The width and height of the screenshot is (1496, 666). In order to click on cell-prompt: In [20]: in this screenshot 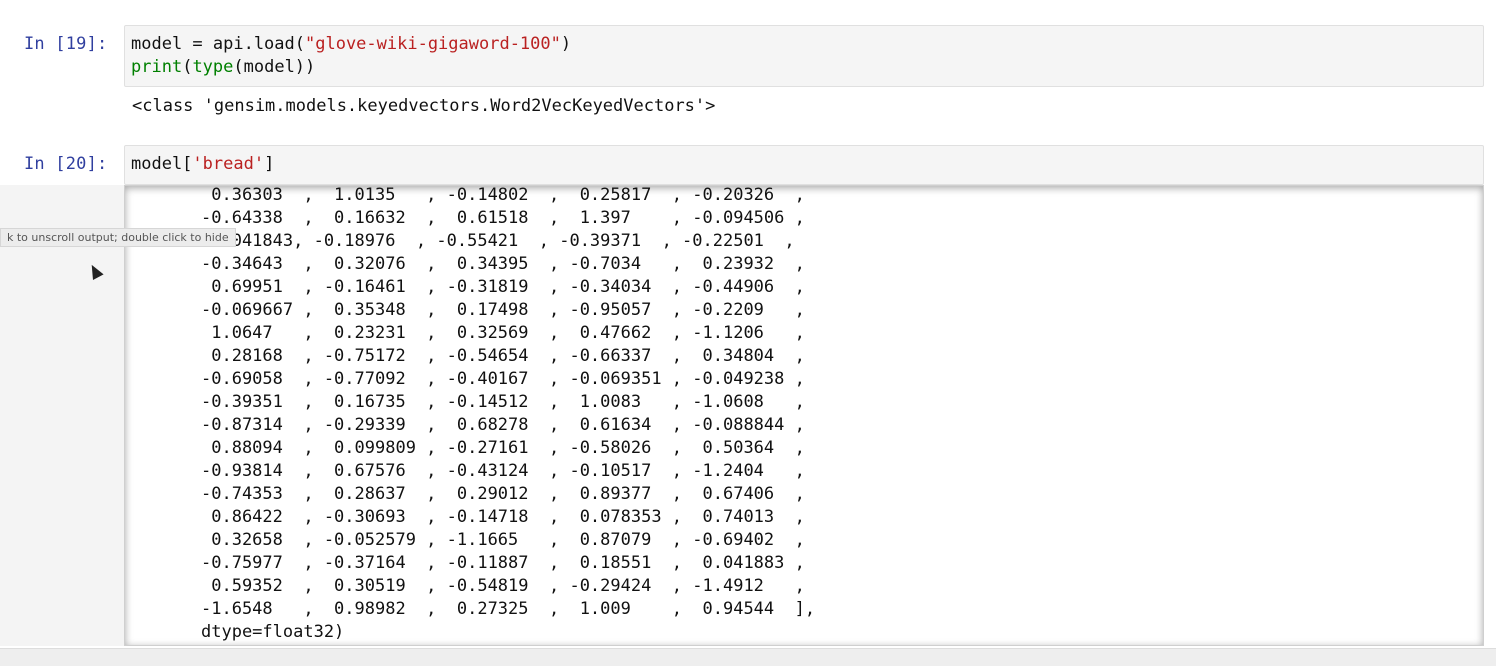, I will do `click(66, 164)`.